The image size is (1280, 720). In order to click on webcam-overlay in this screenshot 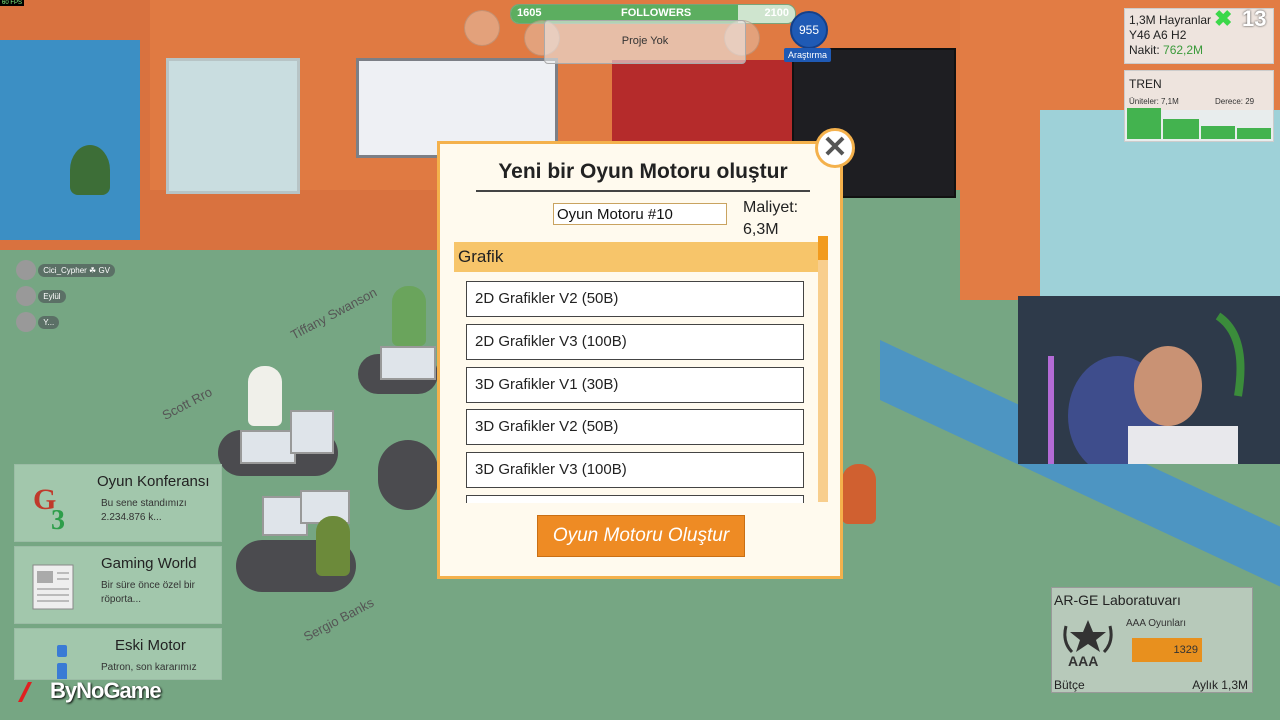, I will do `click(1149, 380)`.